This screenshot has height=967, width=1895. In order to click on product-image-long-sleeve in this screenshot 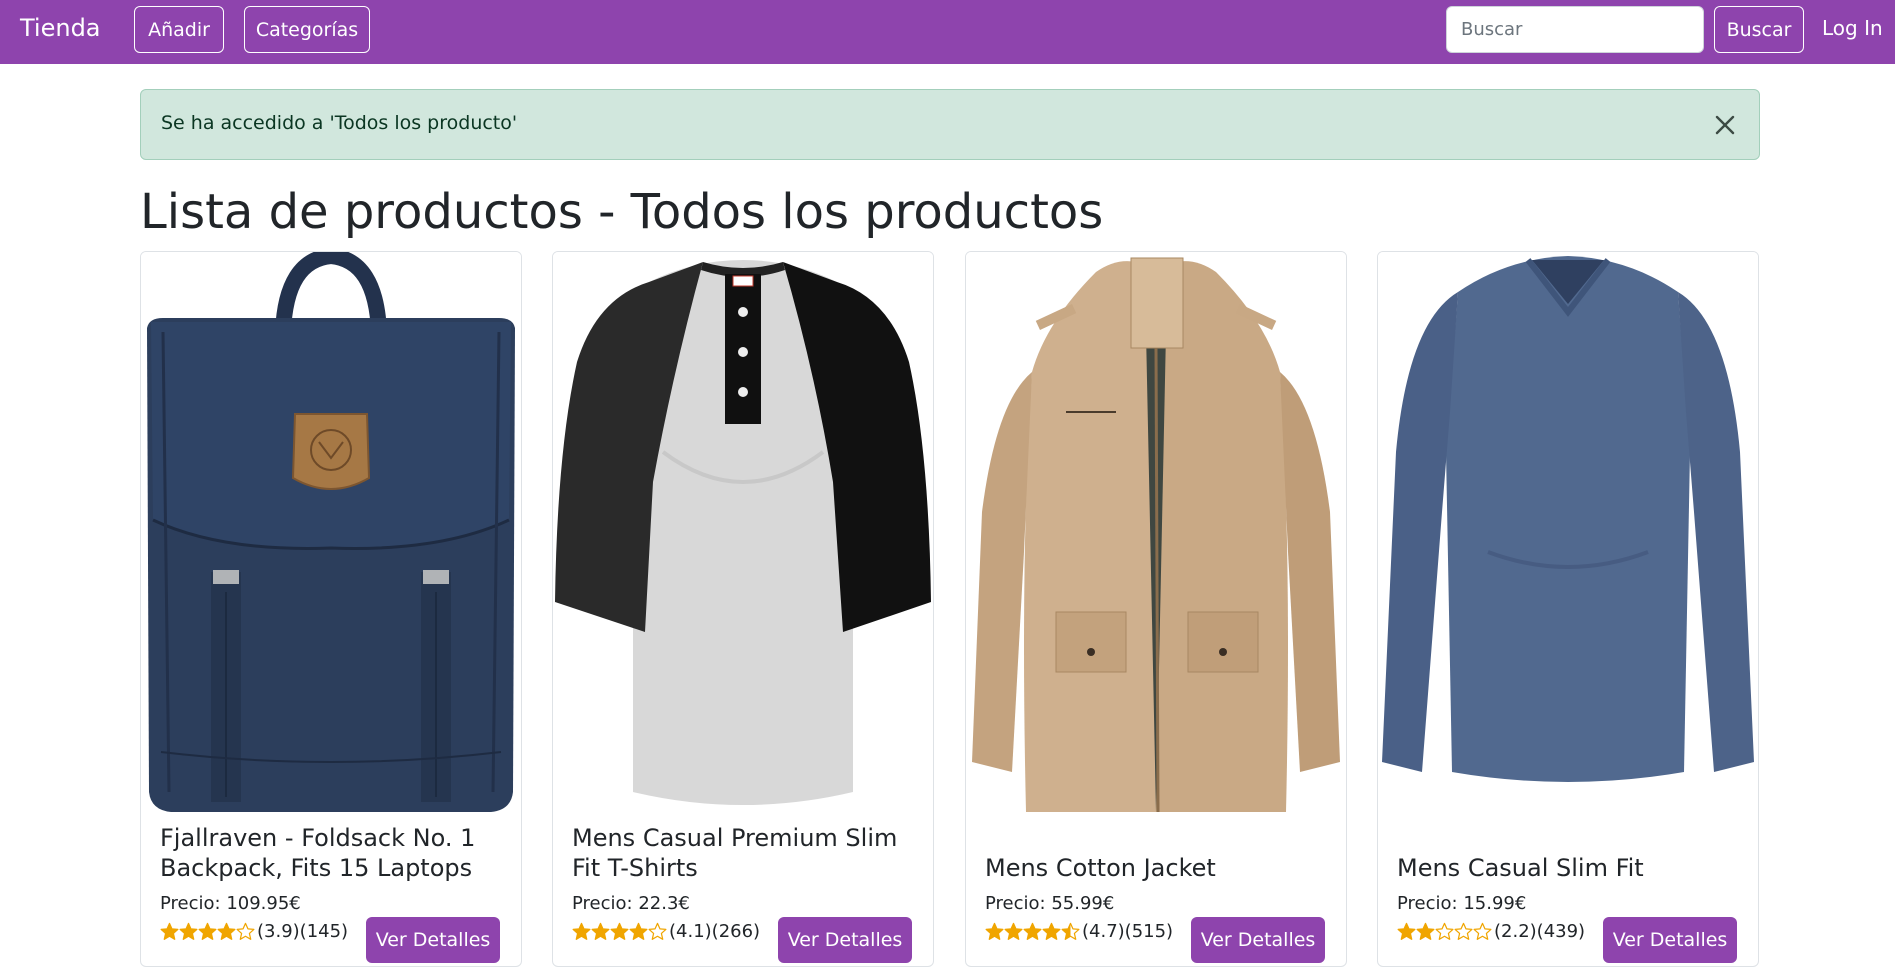, I will do `click(1568, 539)`.